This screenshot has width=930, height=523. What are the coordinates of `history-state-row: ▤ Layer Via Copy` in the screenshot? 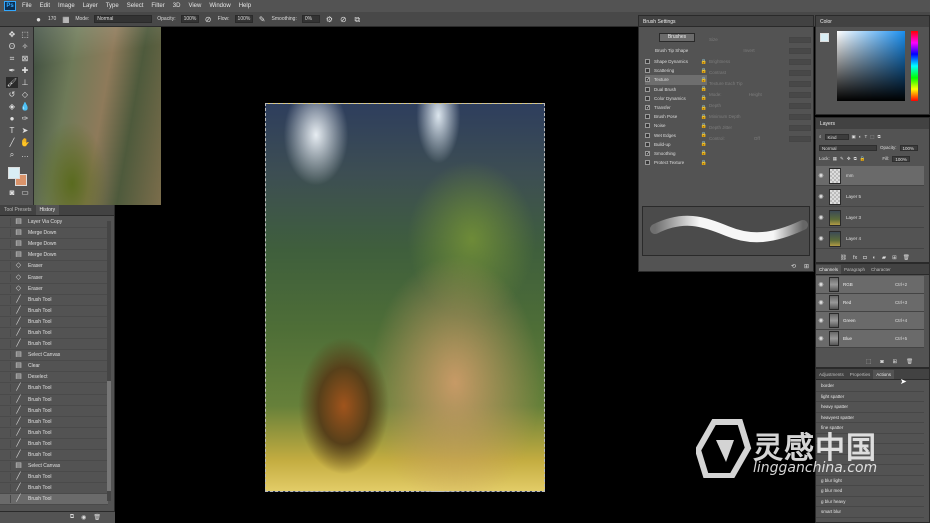 It's located at (54, 223).